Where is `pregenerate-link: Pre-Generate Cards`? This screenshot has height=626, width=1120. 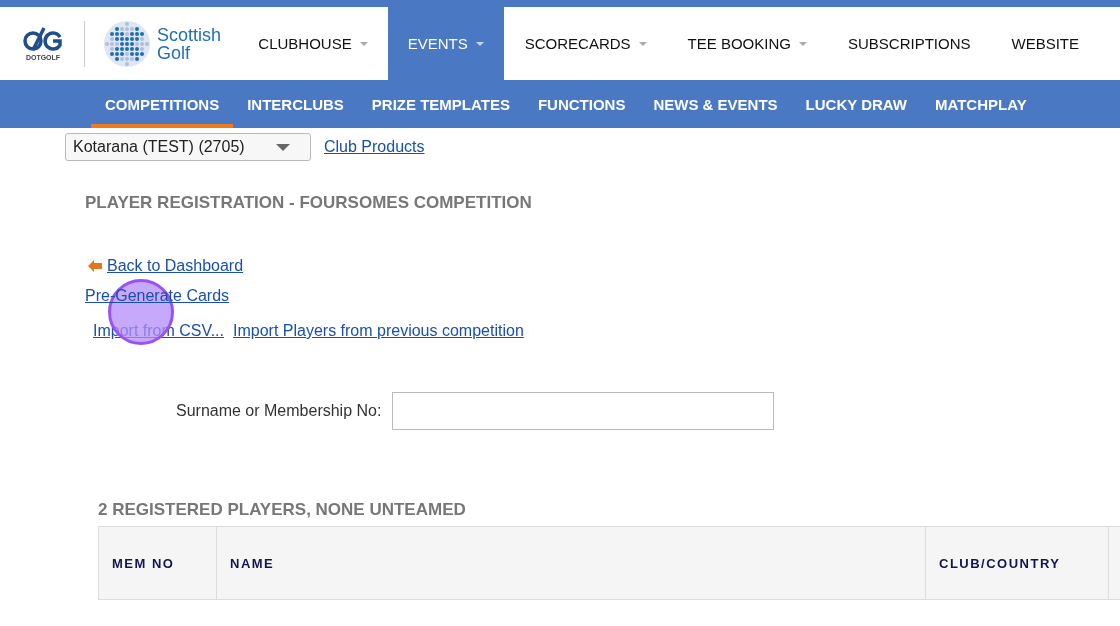
pregenerate-link: Pre-Generate Cards is located at coordinates (157, 295).